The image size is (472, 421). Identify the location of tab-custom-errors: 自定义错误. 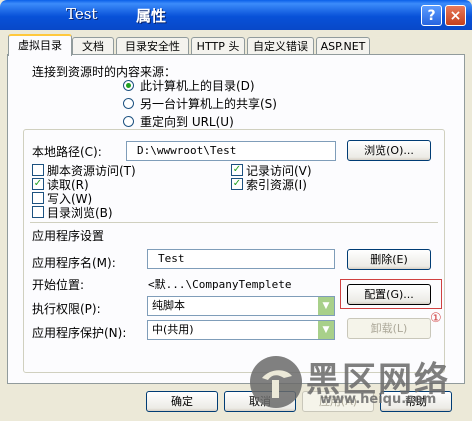
(280, 45).